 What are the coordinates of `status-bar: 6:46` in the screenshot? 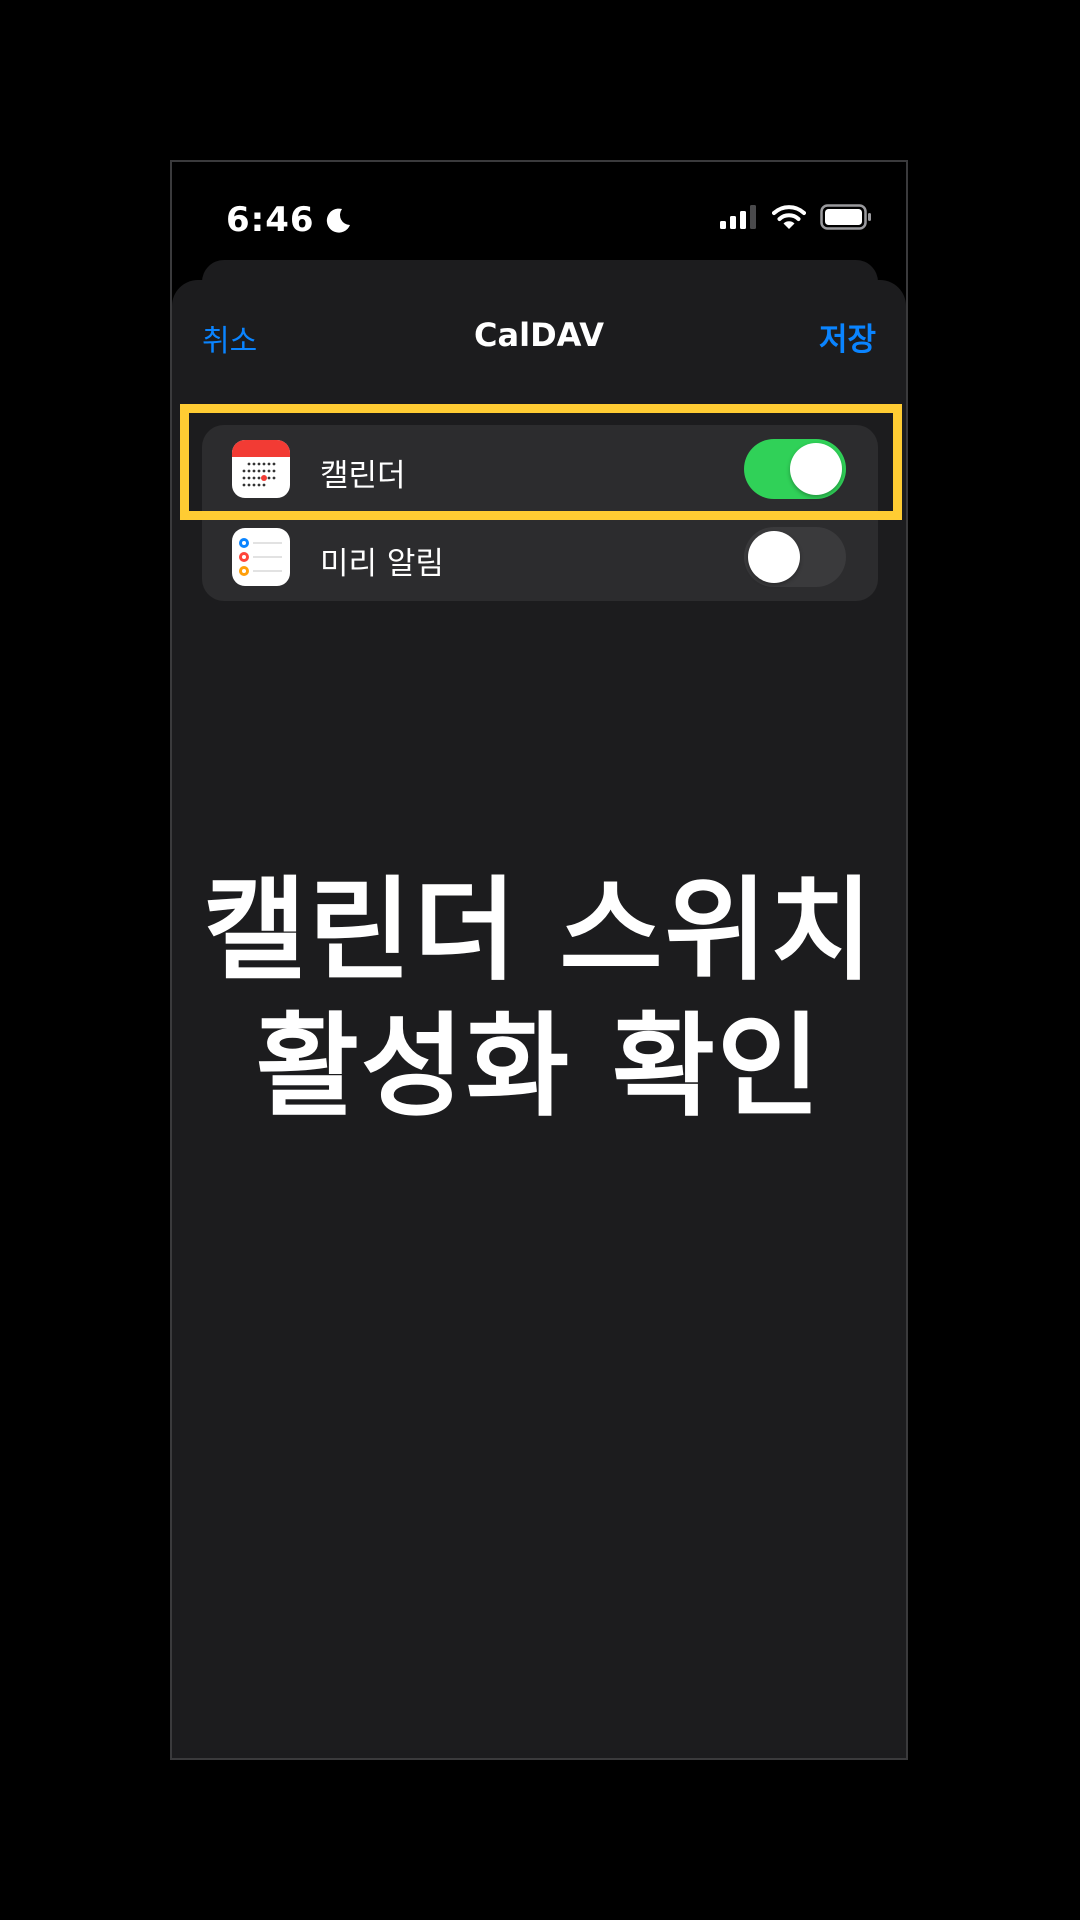 It's located at (539, 212).